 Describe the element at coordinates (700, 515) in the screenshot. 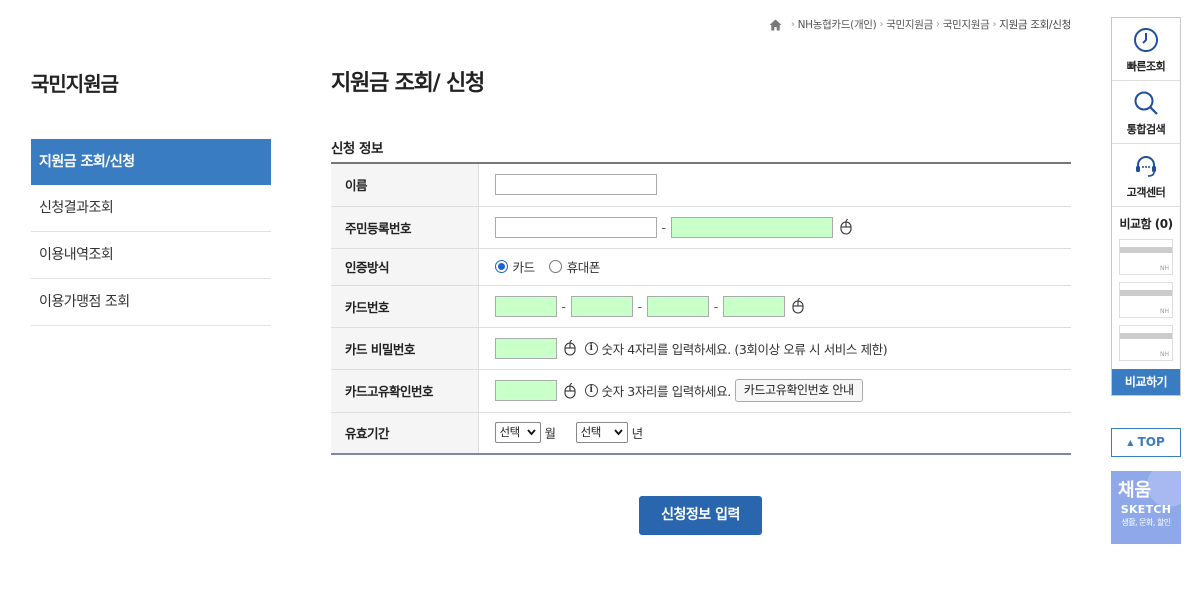

I see `submit-button: 신청정보 입력` at that location.